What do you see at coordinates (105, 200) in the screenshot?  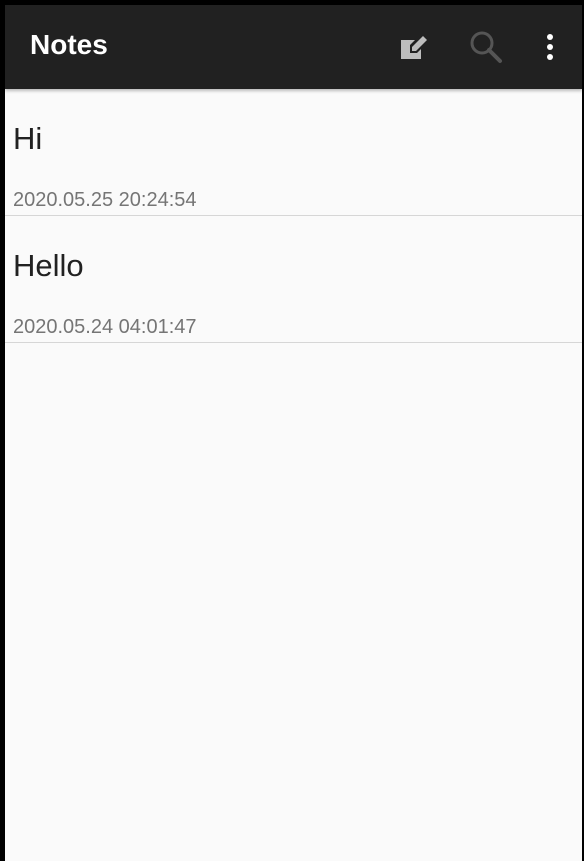 I see `note-timestamp: 2020.05.25 20:24:54` at bounding box center [105, 200].